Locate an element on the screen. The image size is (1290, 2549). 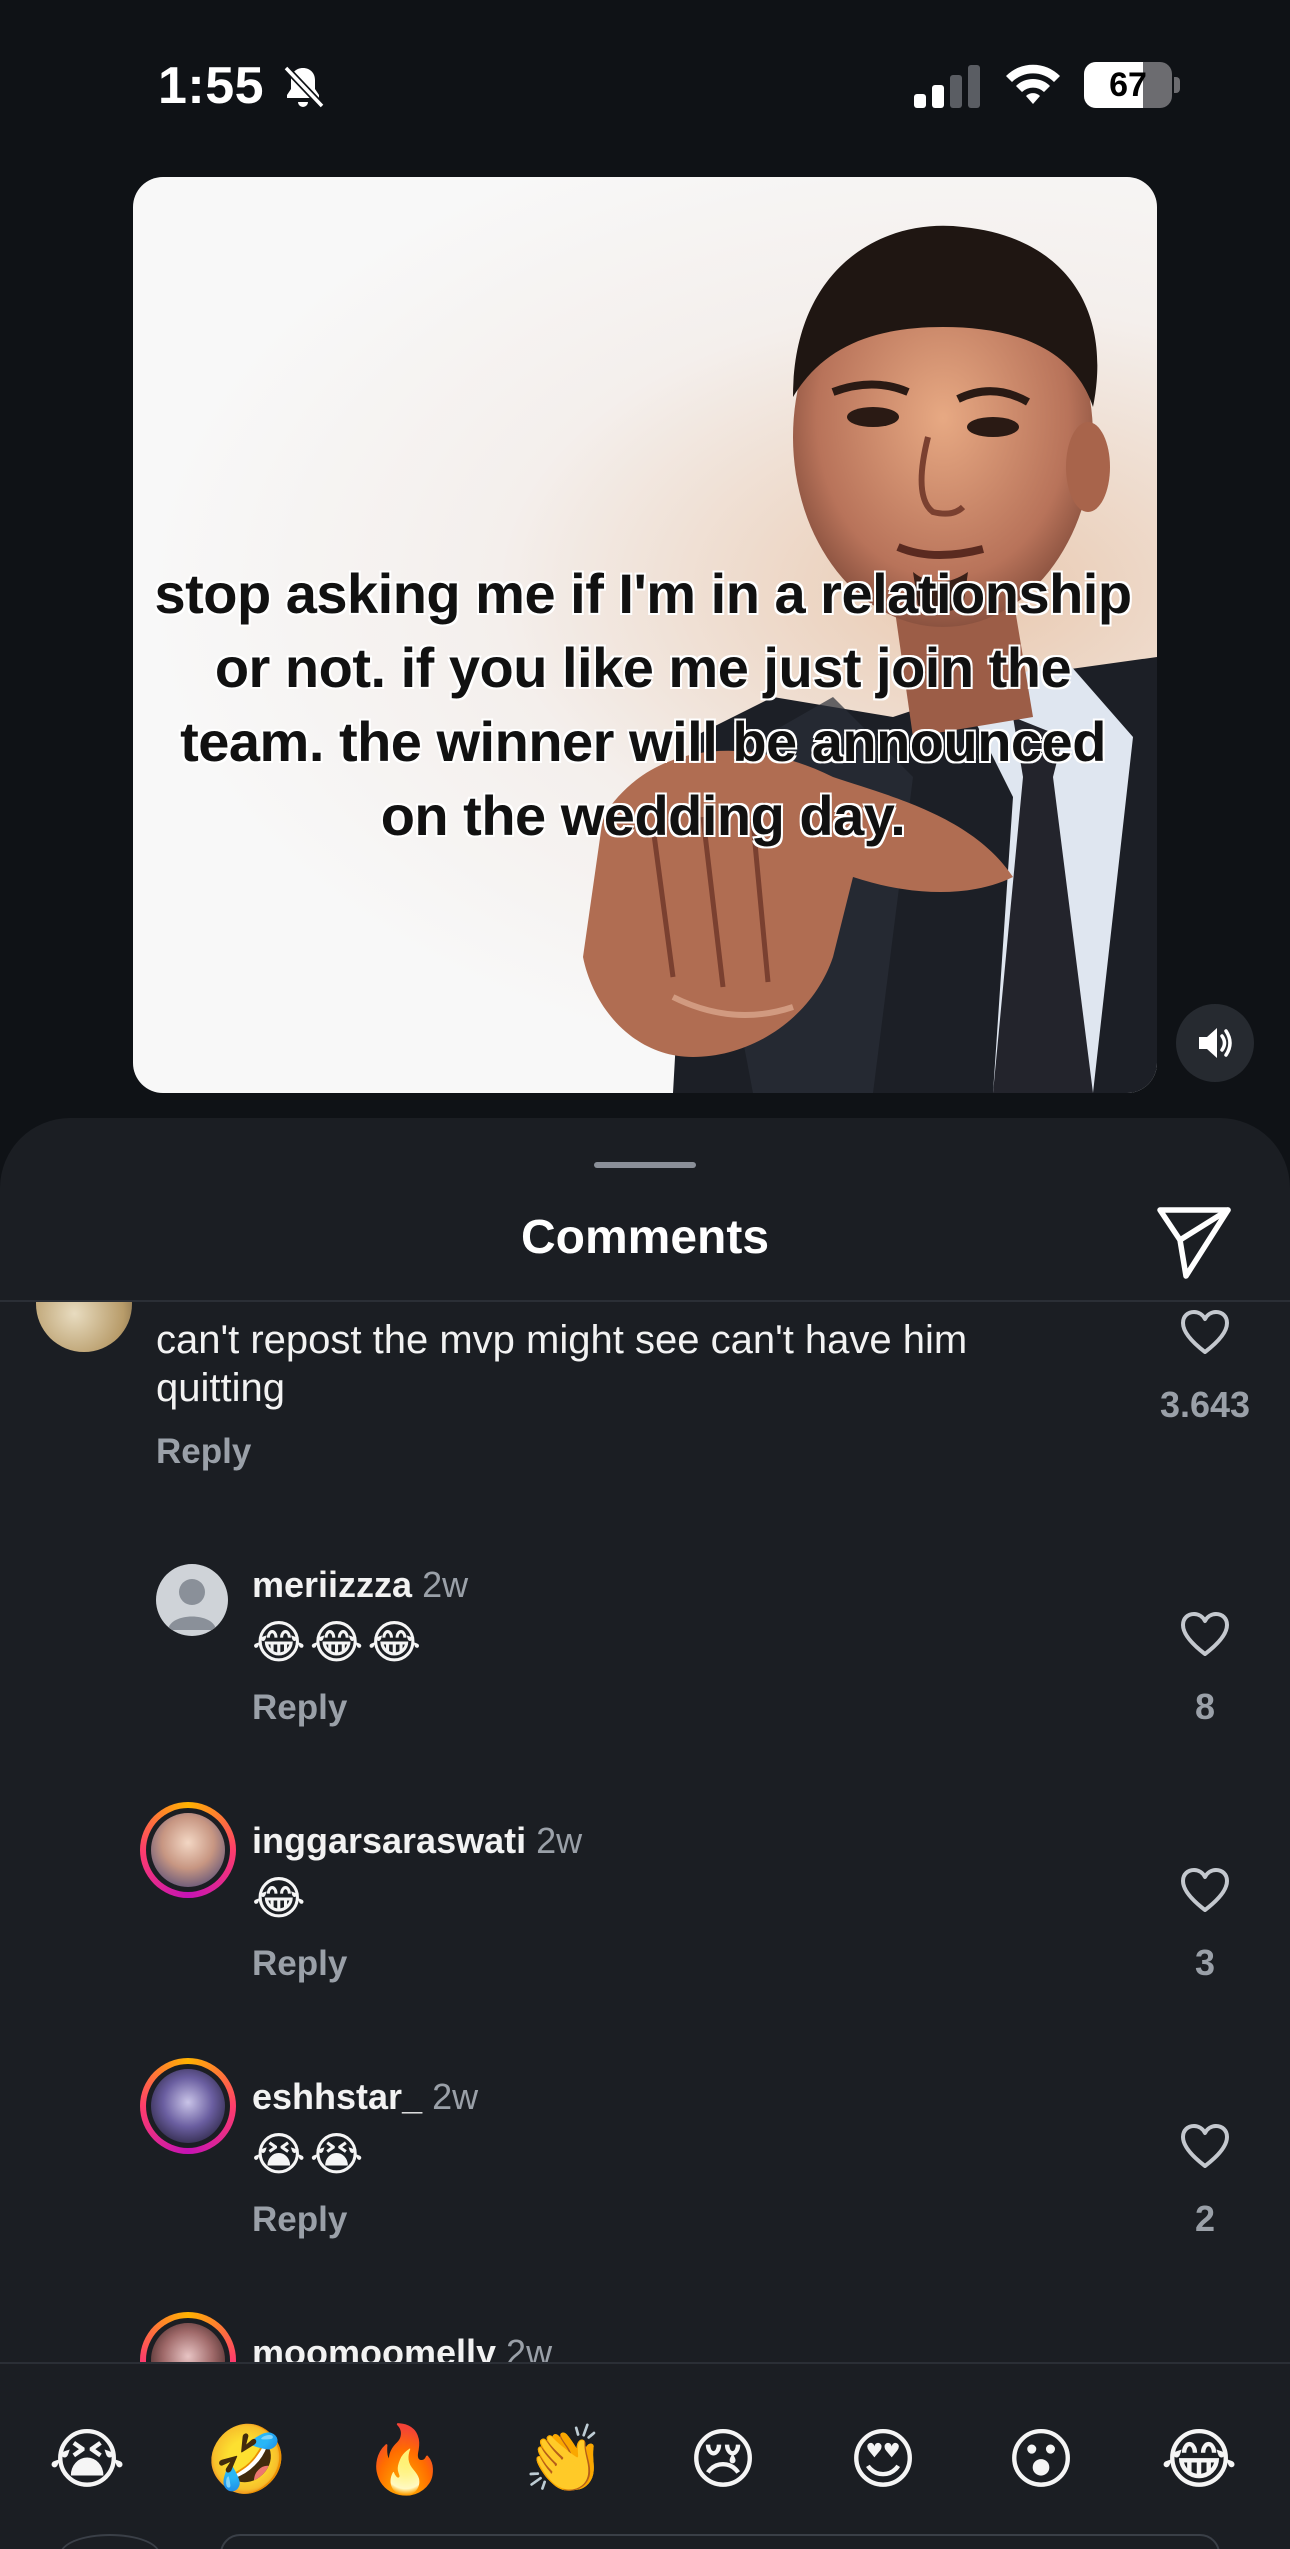
comment-emoji: 😂 is located at coordinates (281, 1898).